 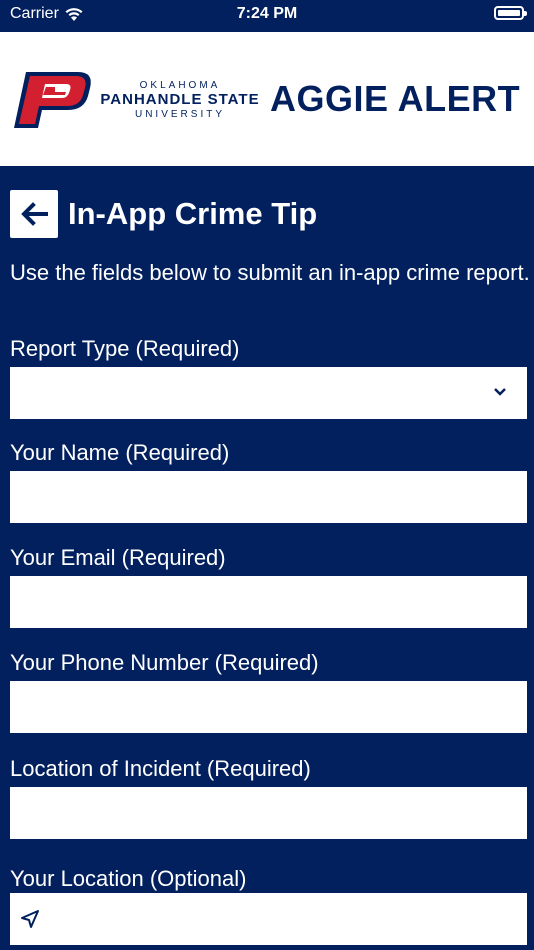 I want to click on page-title: In-App Crime Tip, so click(x=193, y=213).